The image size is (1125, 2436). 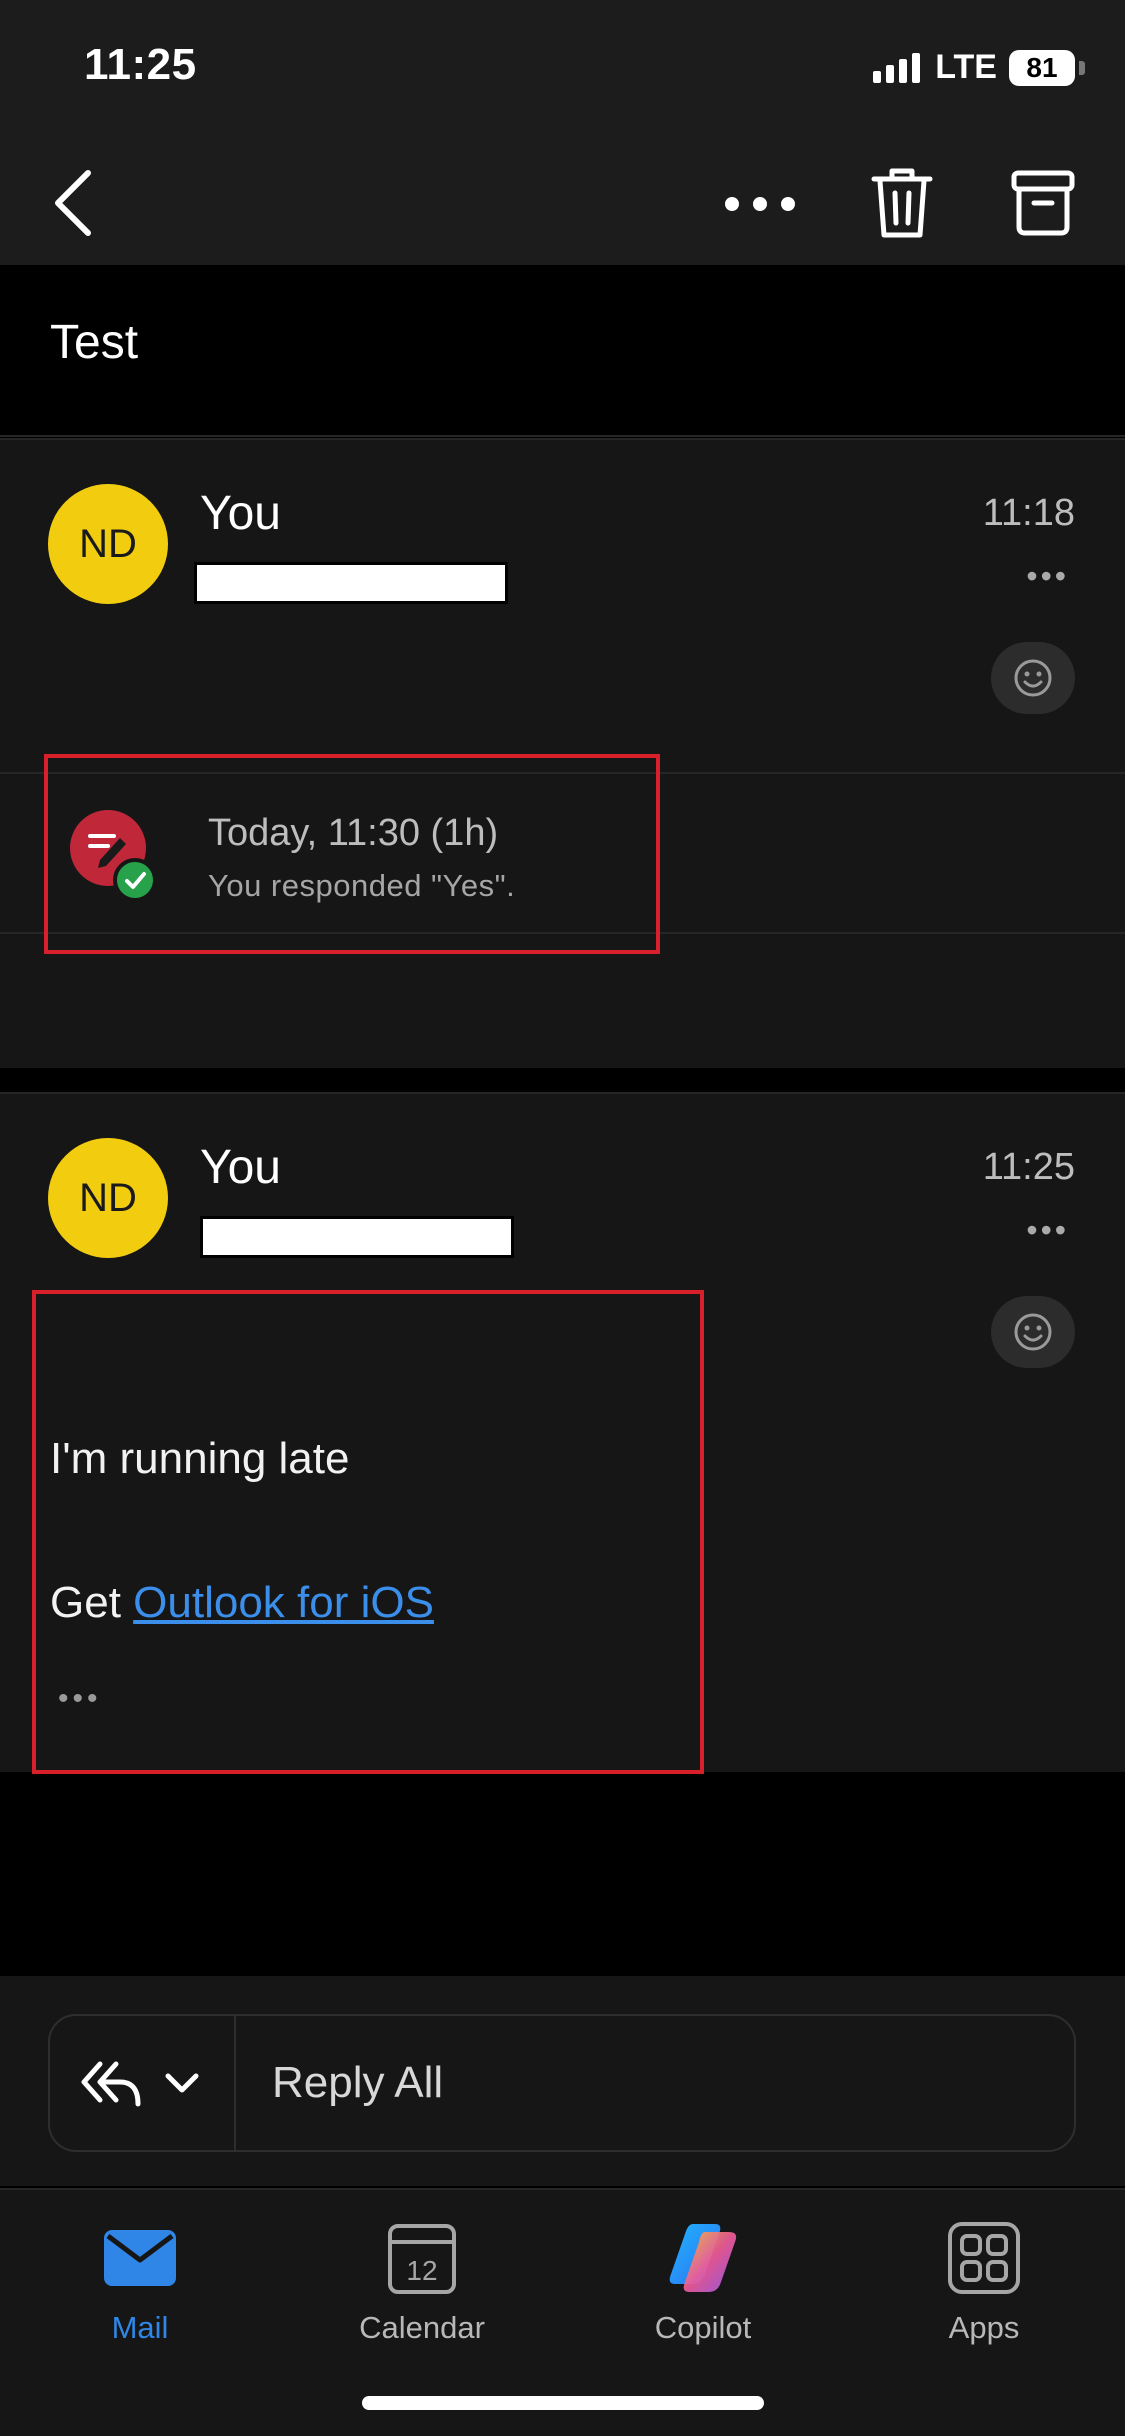 I want to click on home-indicator, so click(x=563, y=2403).